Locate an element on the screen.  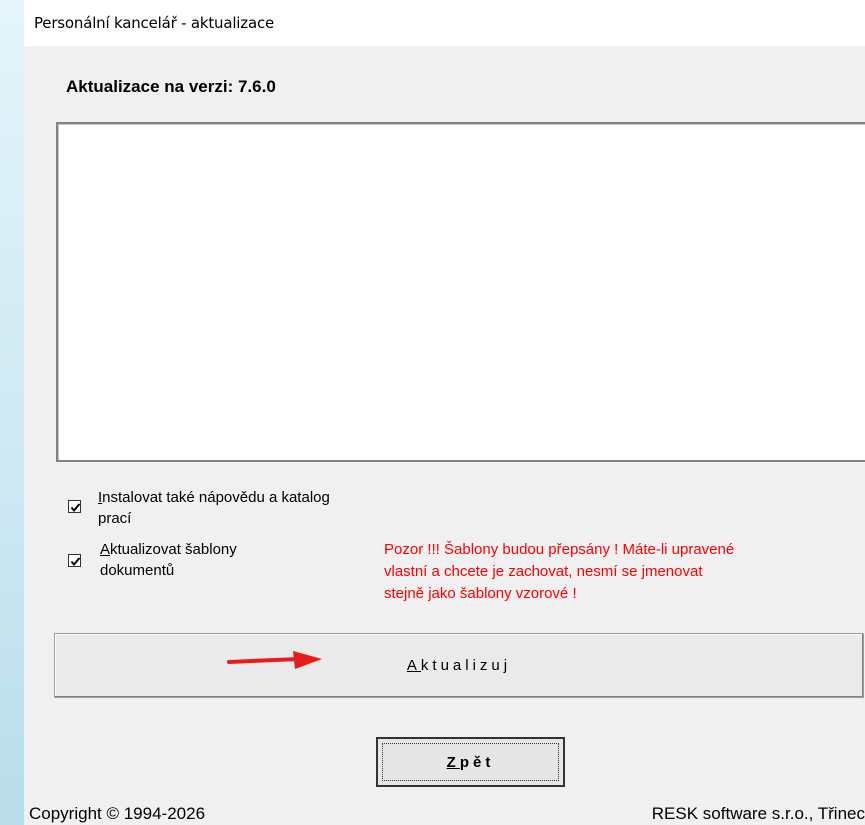
update-templates-checkbox is located at coordinates (74, 560).